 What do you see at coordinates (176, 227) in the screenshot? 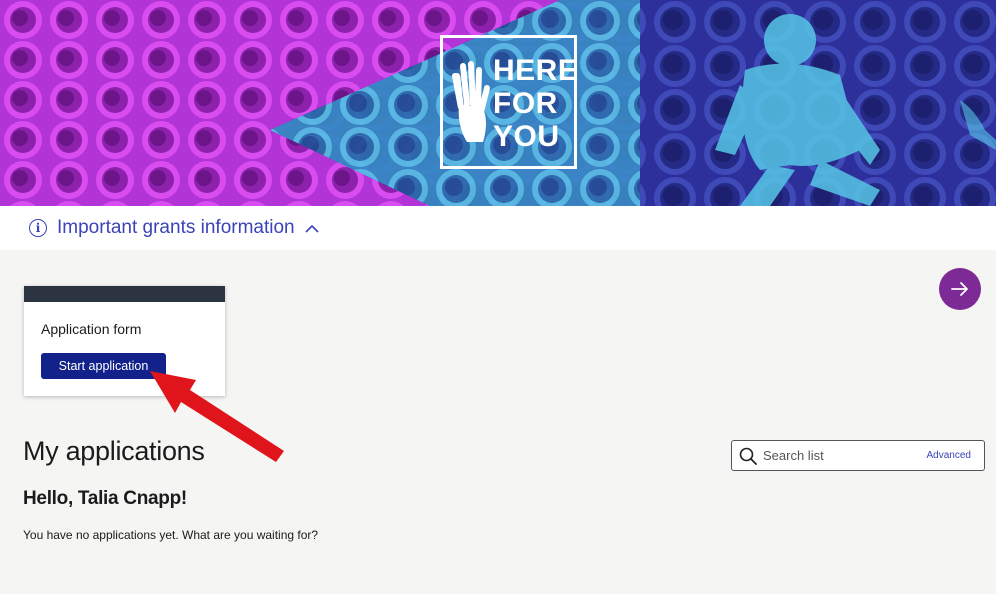
I see `grants-info-label: Important grants information` at bounding box center [176, 227].